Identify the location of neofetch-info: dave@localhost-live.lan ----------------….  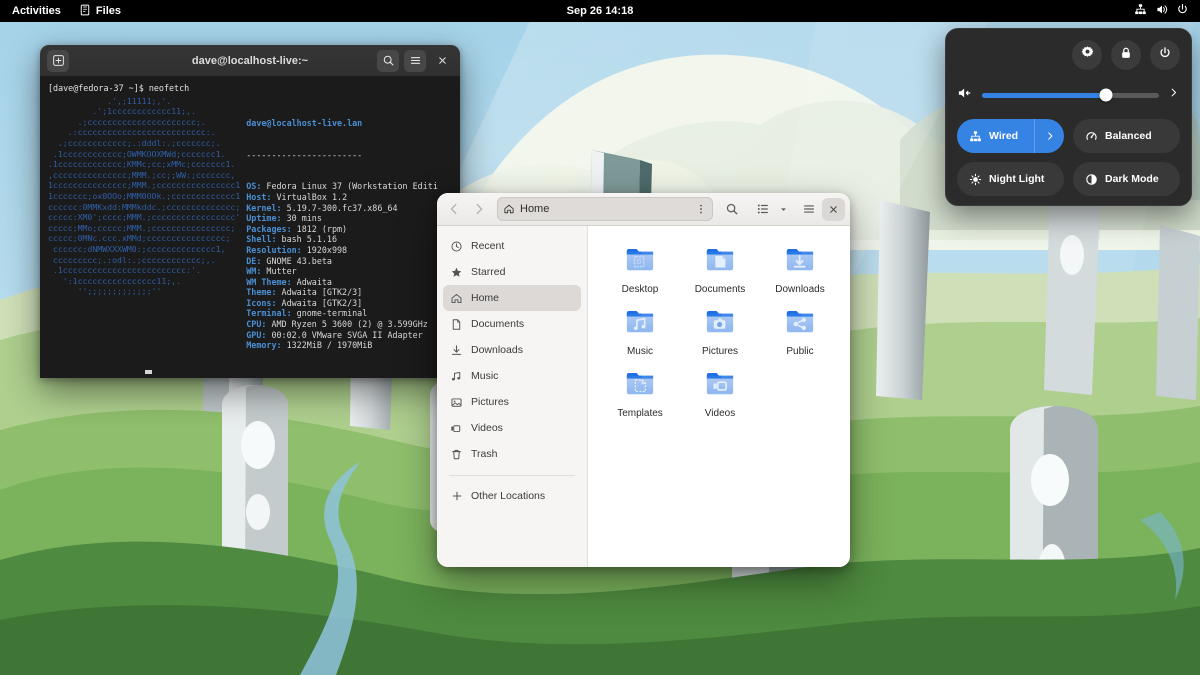
(342, 237).